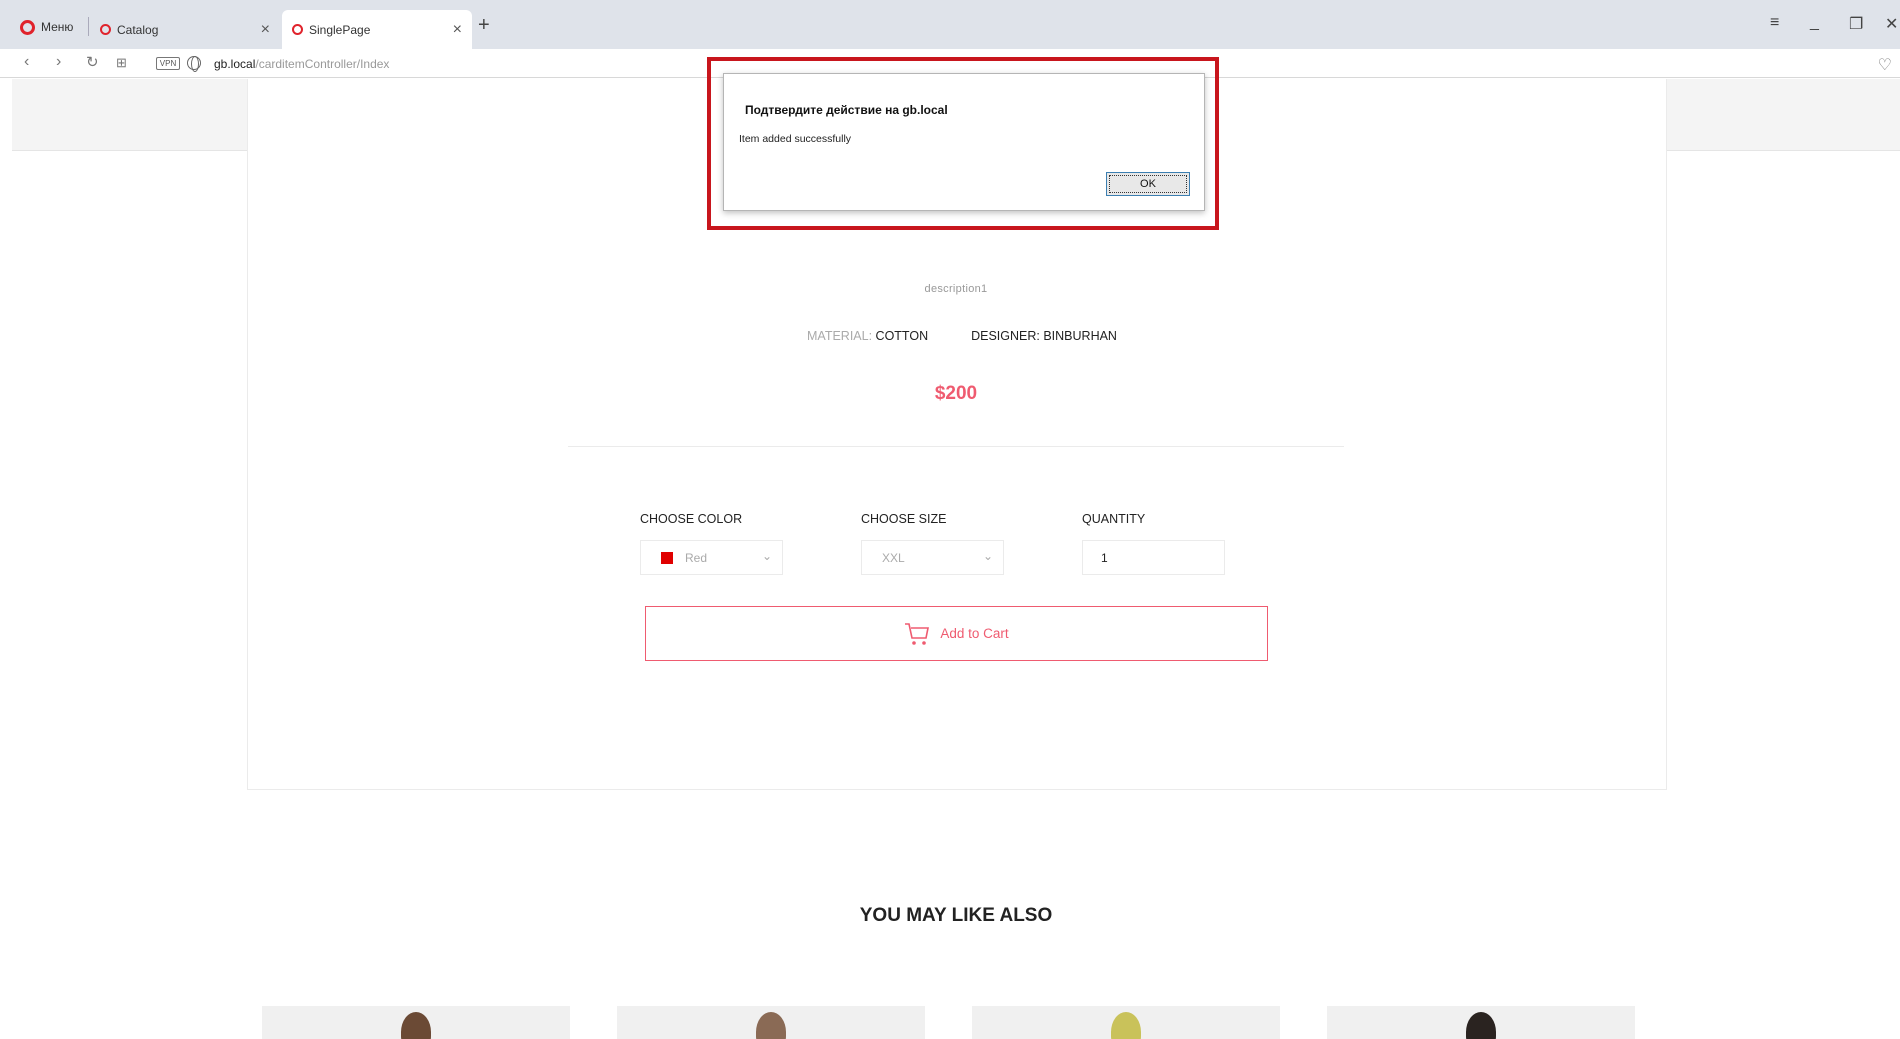 Image resolution: width=1900 pixels, height=1039 pixels. I want to click on add-to-cart-label: Add to Cart, so click(974, 633).